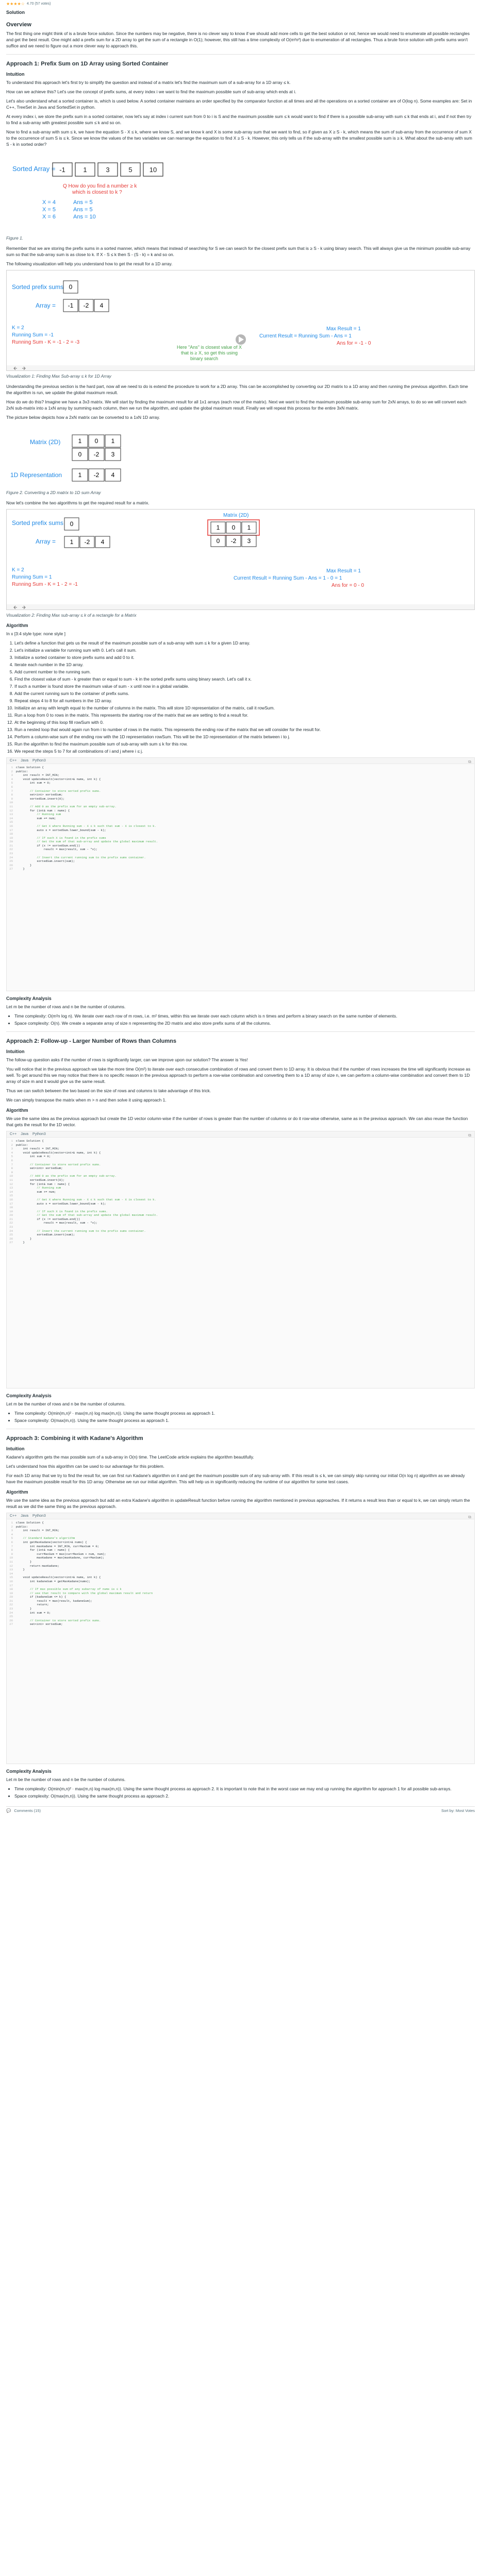  I want to click on line-number: 14, so click(11, 818).